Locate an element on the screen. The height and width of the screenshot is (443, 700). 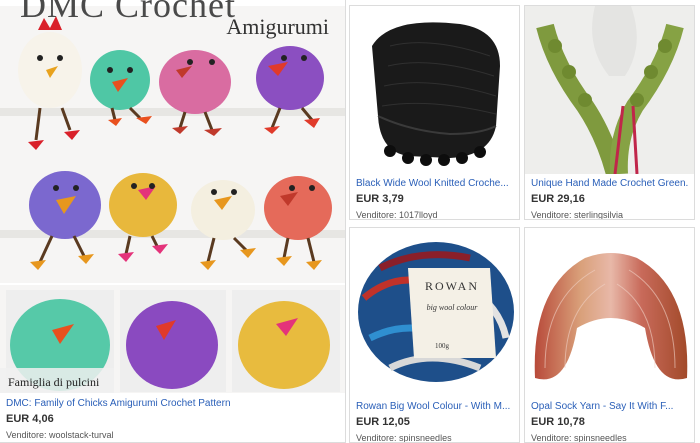
rowan-yarn-photo: ROWAN big wool colour 100g is located at coordinates (434, 312).